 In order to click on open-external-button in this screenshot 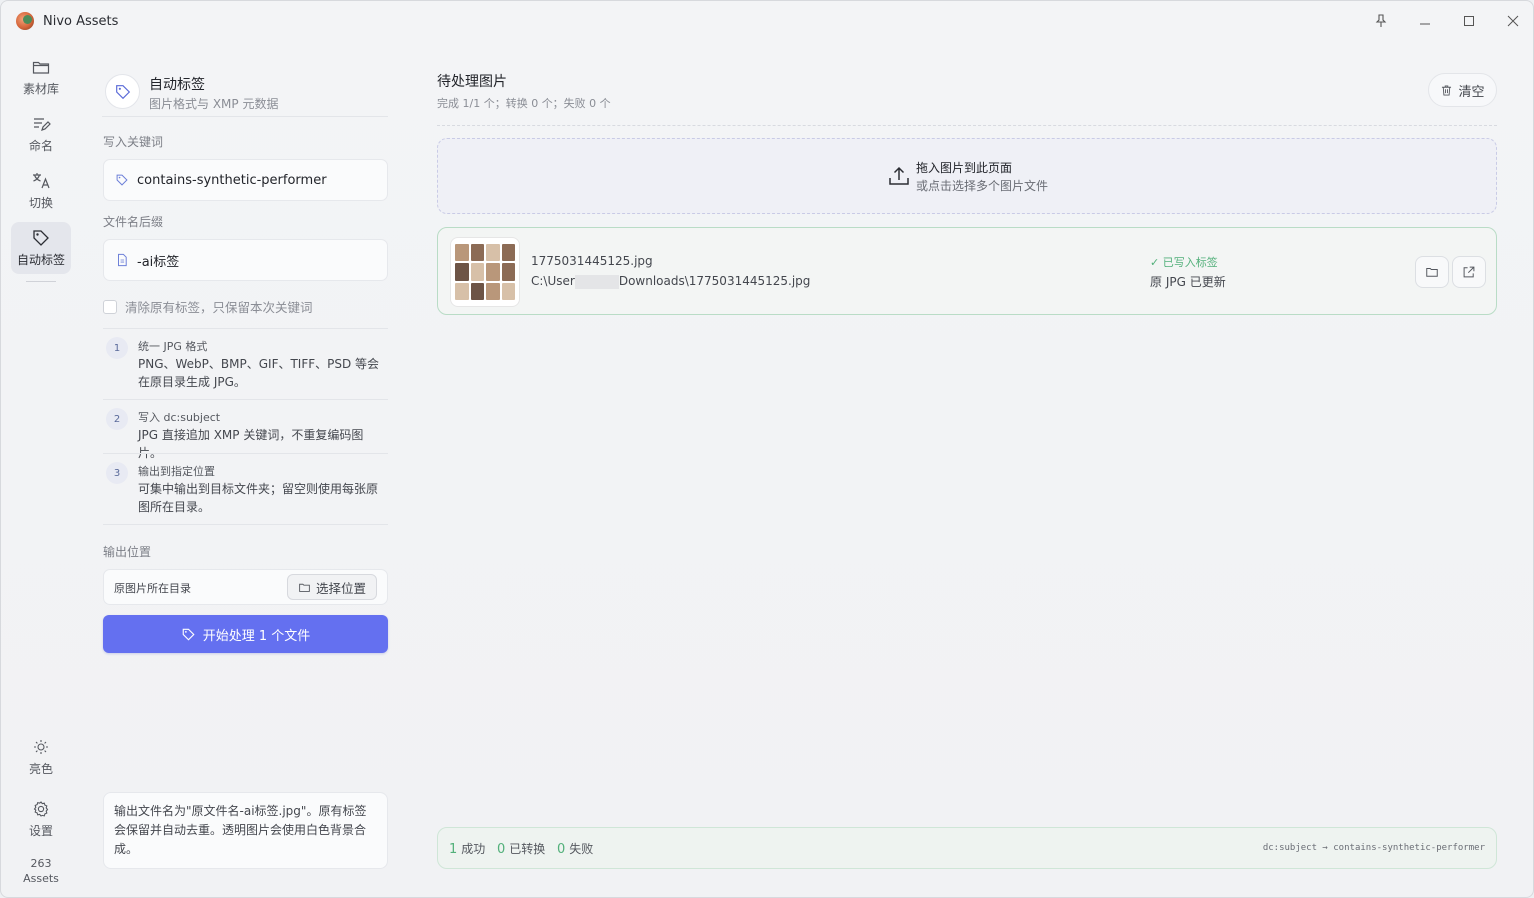, I will do `click(1469, 272)`.